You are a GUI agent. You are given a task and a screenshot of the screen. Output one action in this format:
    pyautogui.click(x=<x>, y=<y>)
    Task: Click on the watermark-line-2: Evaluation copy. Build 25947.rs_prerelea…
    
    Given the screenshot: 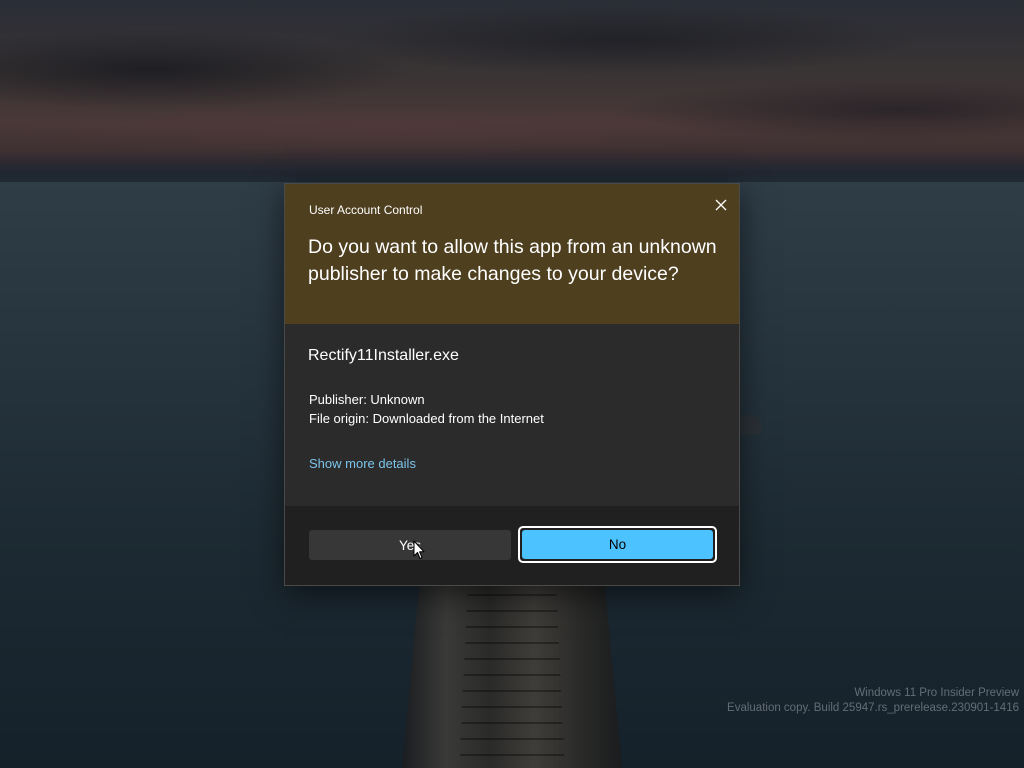 What is the action you would take?
    pyautogui.click(x=873, y=708)
    